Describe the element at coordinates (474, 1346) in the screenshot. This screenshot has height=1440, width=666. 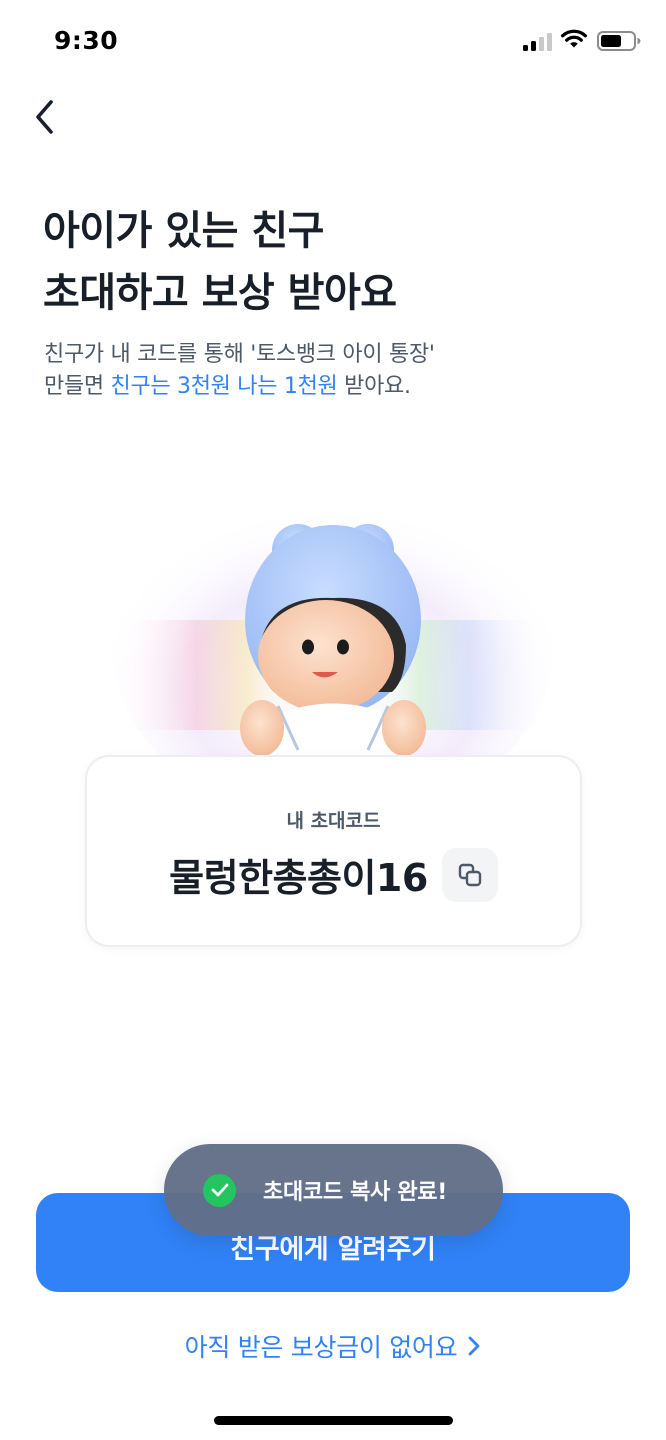
I see `chevron-right-icon` at that location.